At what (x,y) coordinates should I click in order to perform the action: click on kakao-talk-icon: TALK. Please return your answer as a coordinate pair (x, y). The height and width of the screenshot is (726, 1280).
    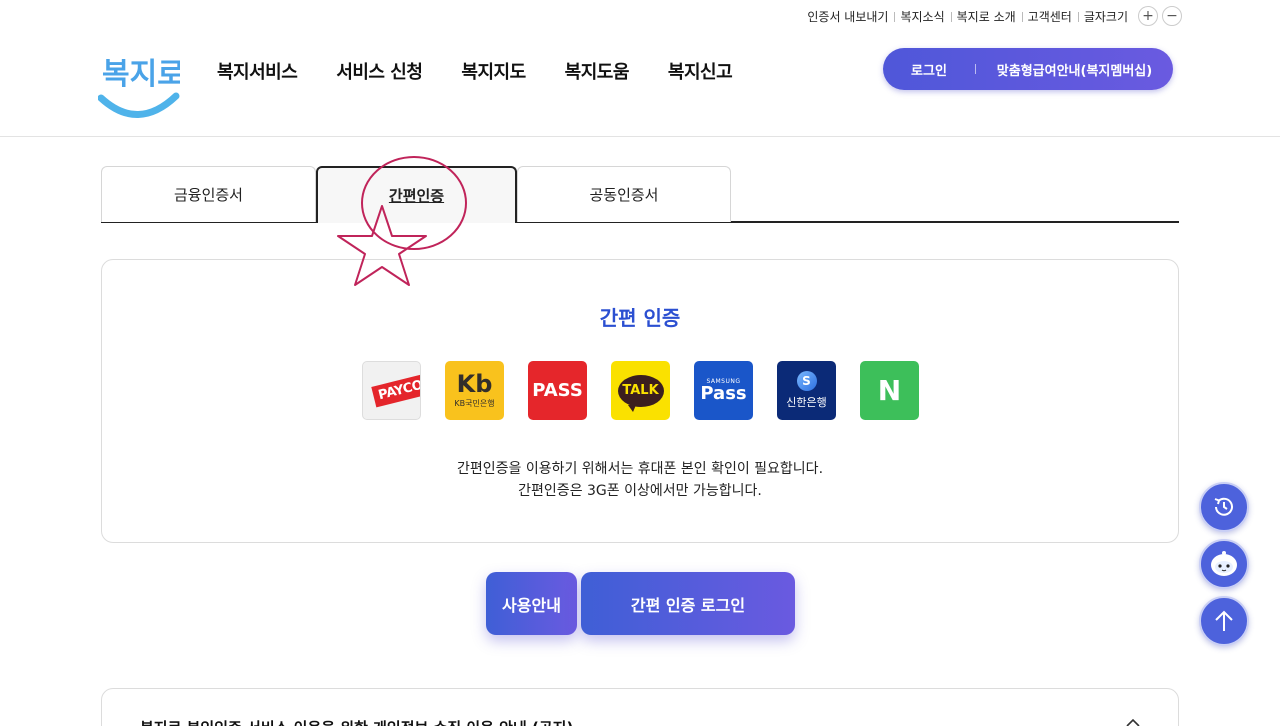
    Looking at the image, I should click on (640, 390).